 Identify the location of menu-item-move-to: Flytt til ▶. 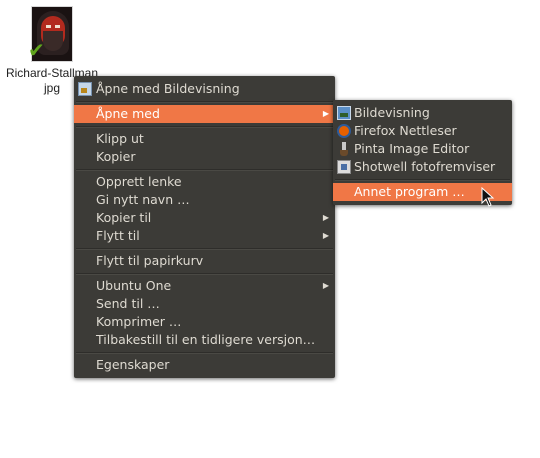
(204, 236).